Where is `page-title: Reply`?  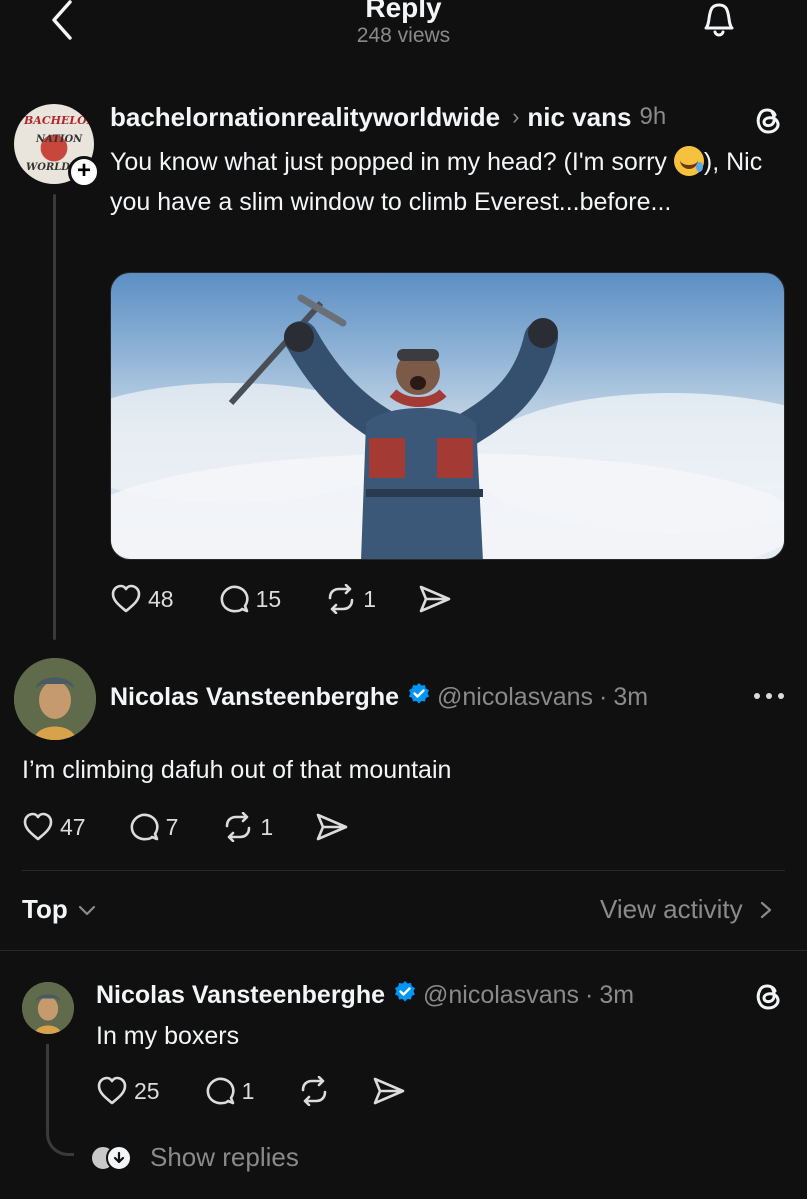
page-title: Reply is located at coordinates (403, 11).